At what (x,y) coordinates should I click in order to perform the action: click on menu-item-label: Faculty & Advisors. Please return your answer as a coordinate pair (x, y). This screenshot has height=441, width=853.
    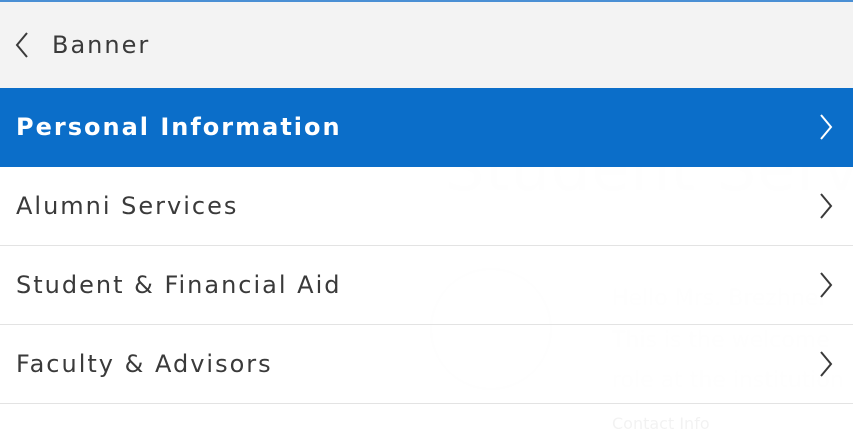
    Looking at the image, I should click on (144, 364).